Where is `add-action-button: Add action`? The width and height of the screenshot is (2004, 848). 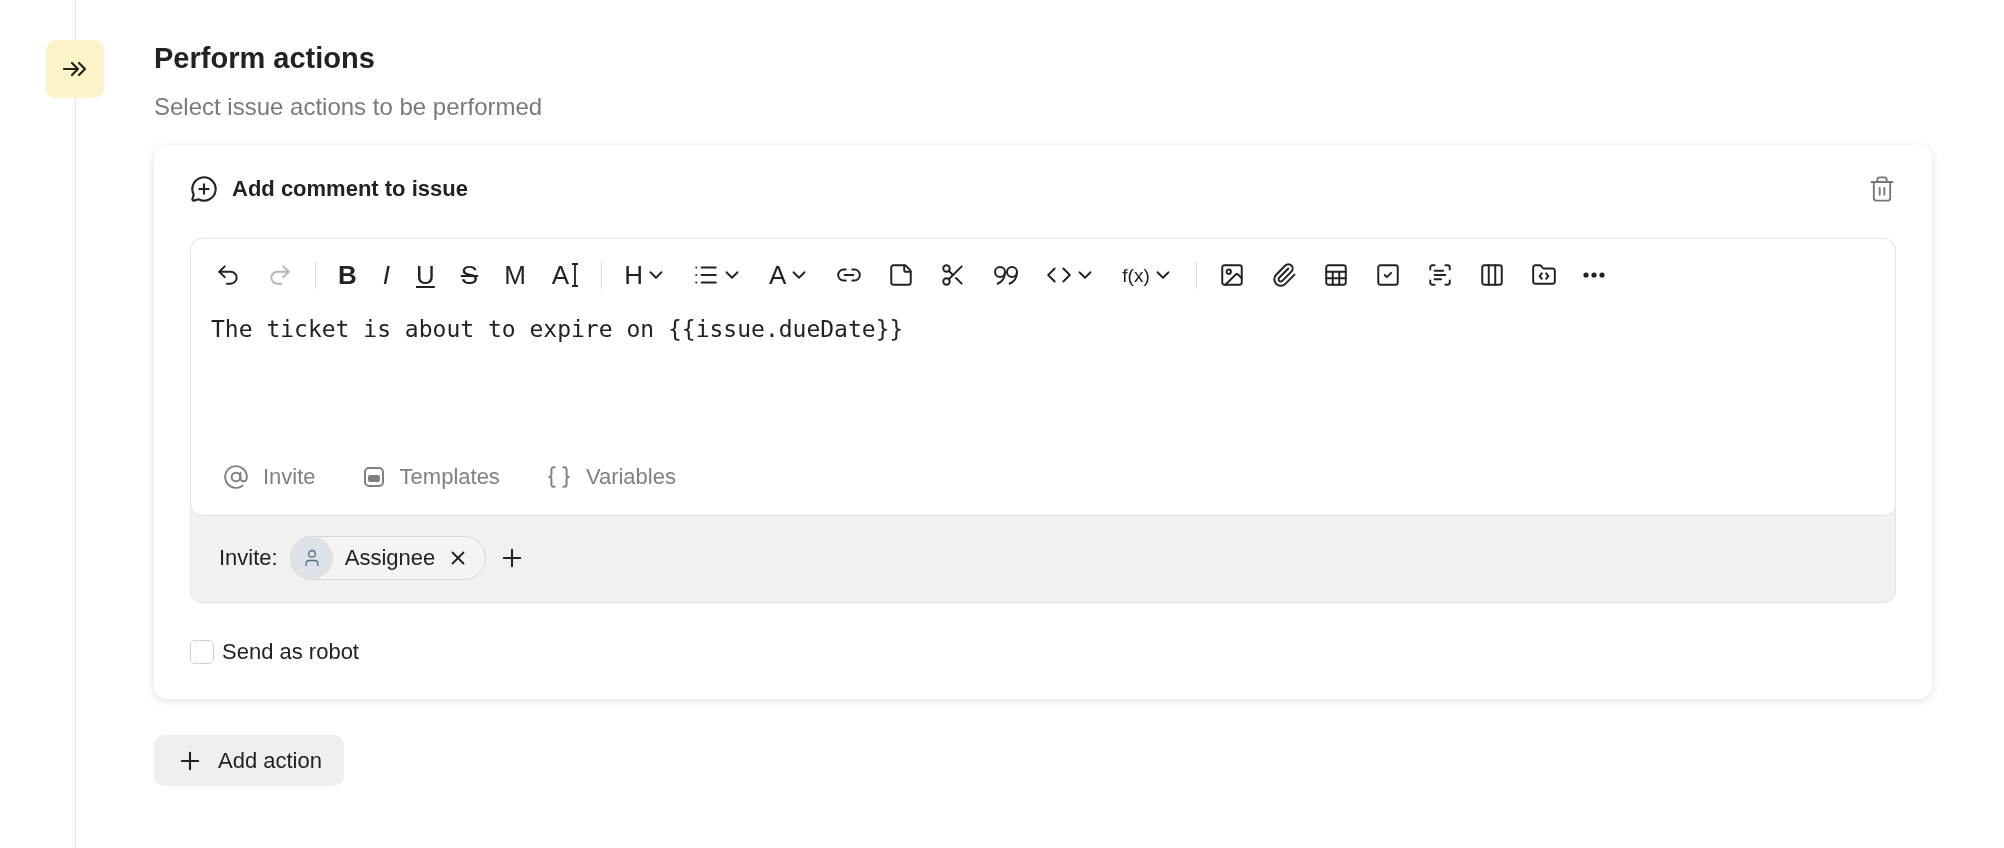
add-action-button: Add action is located at coordinates (249, 760).